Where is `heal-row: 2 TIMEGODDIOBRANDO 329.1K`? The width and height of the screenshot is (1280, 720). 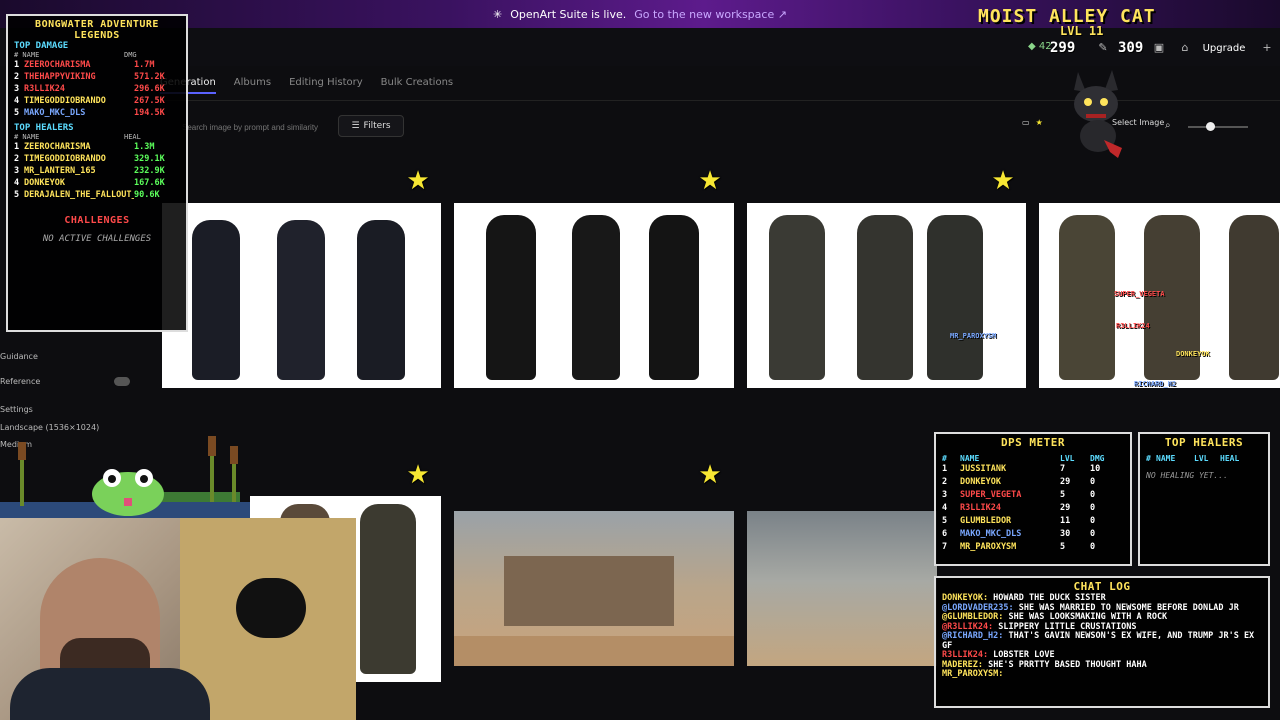
heal-row: 2 TIMEGODDIOBRANDO 329.1K is located at coordinates (97, 159).